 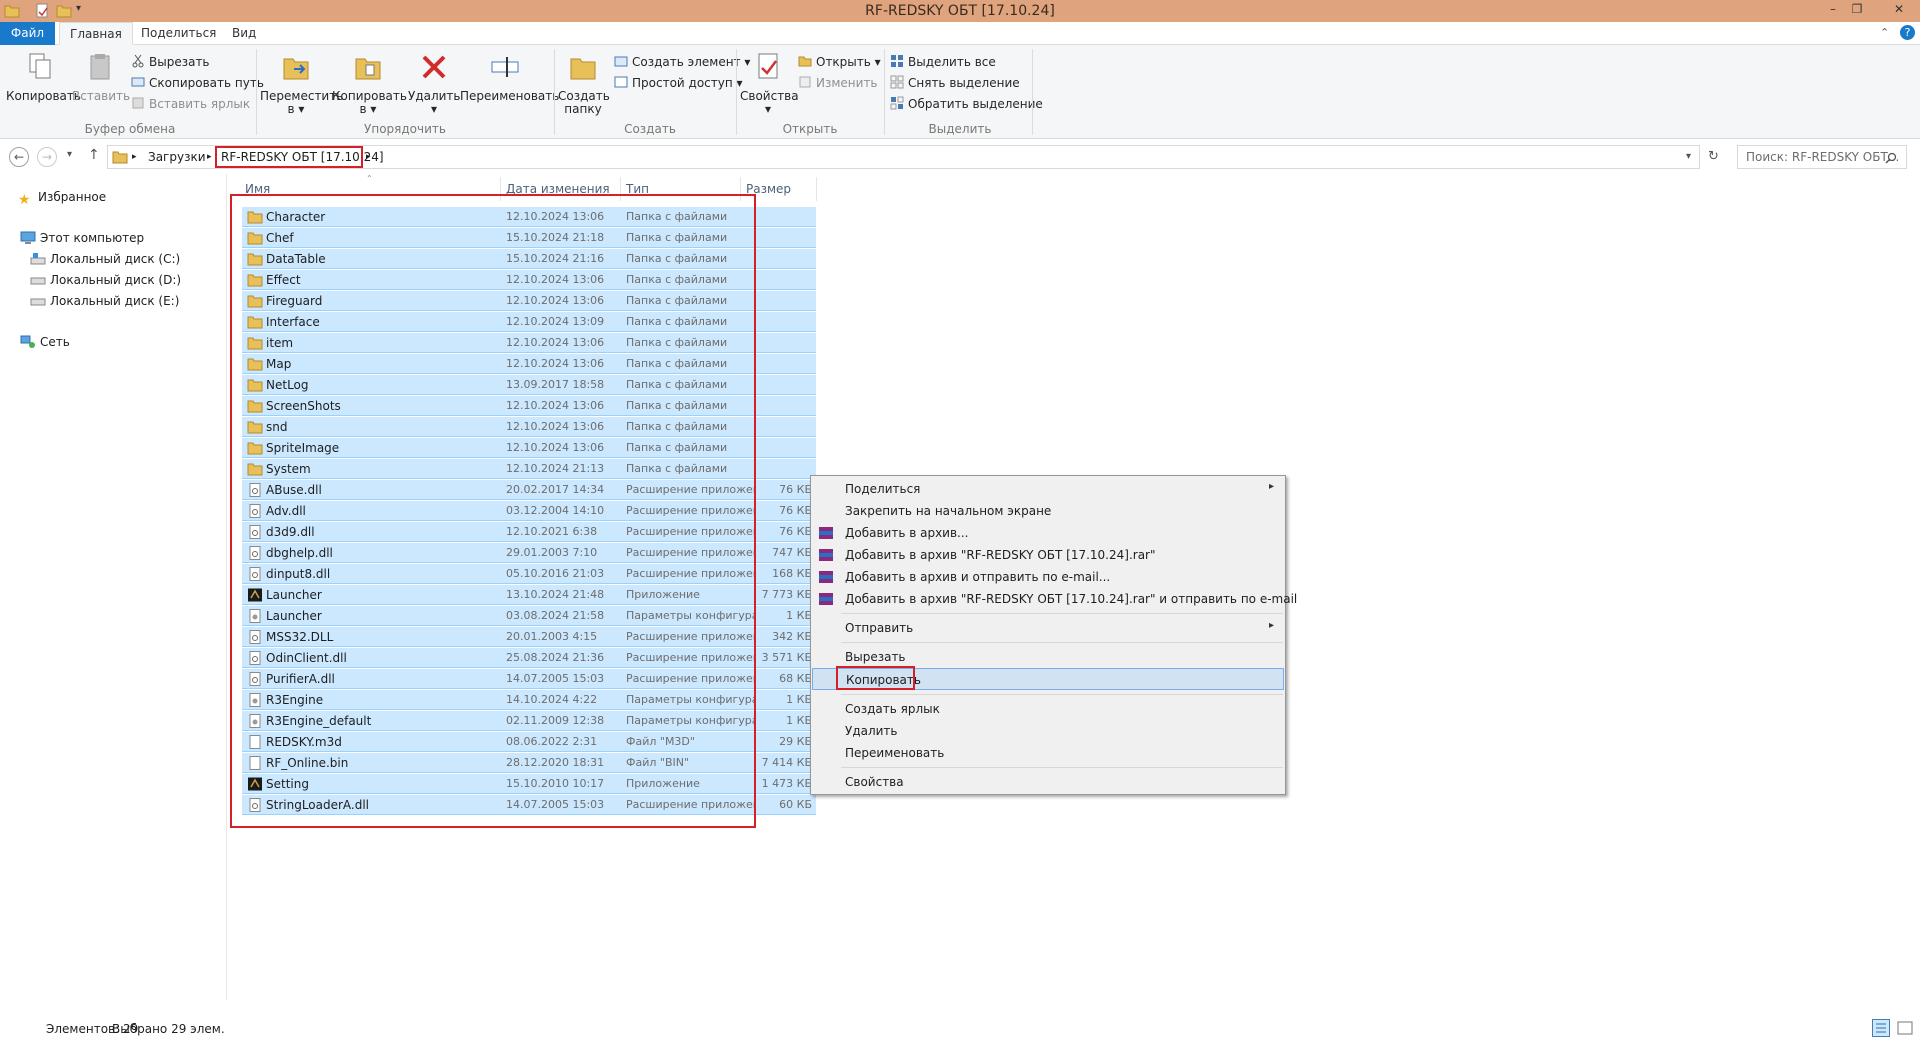 What do you see at coordinates (105, 259) in the screenshot?
I see `nav-drive-c: Локальный диск (C:)` at bounding box center [105, 259].